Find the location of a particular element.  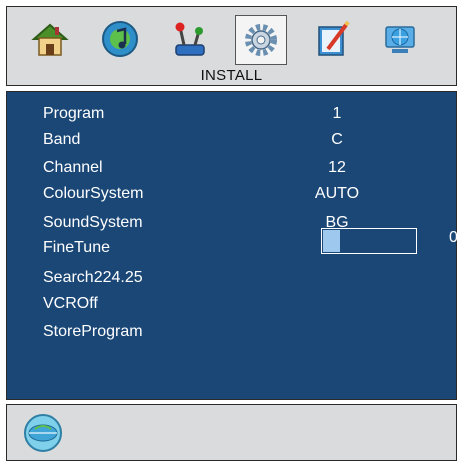

fine-tune-slider is located at coordinates (369, 241).